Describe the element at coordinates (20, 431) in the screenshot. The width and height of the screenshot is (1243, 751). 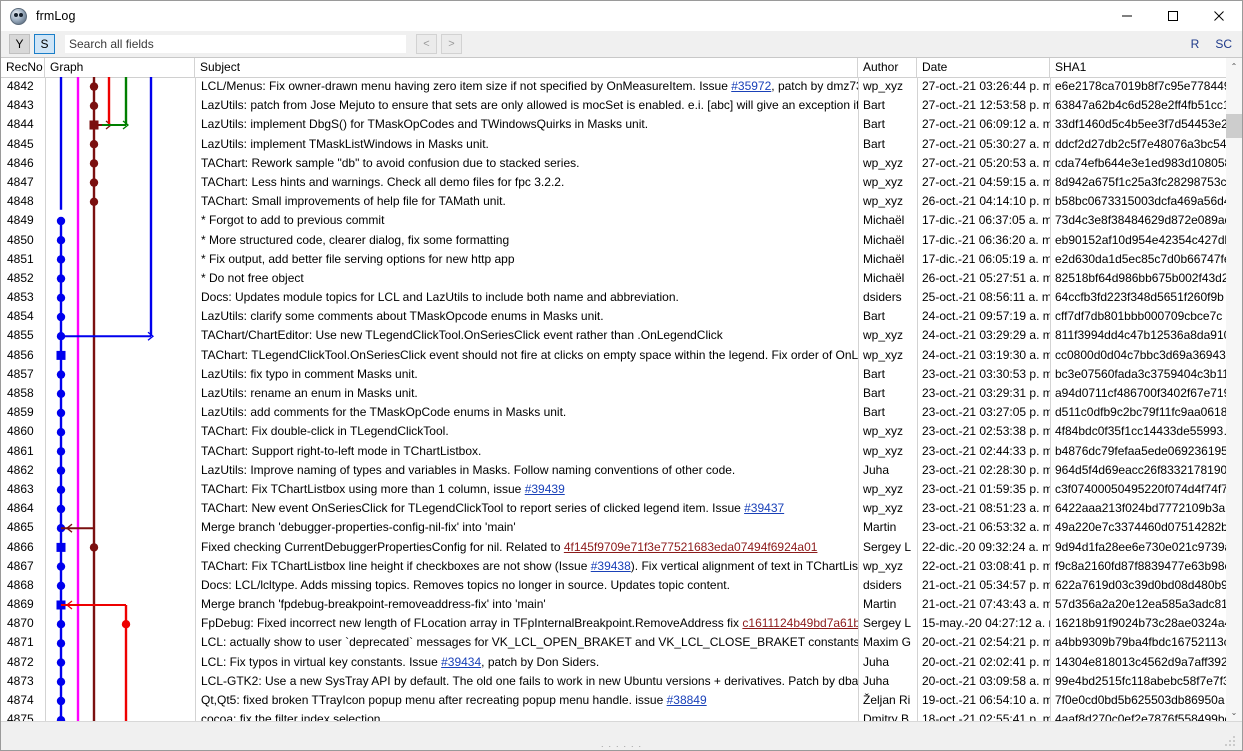
I see `cell-recno: 4860` at that location.